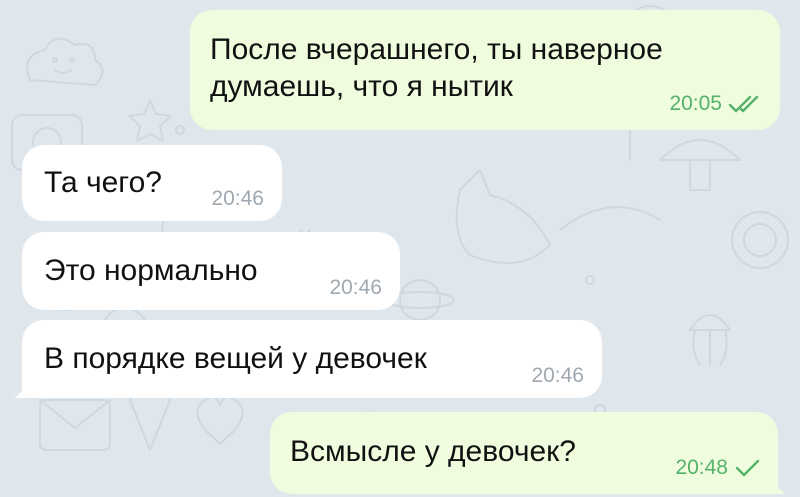 The width and height of the screenshot is (800, 497). I want to click on message-bubble-incoming: В порядке вещей у девочек 20:46, so click(312, 359).